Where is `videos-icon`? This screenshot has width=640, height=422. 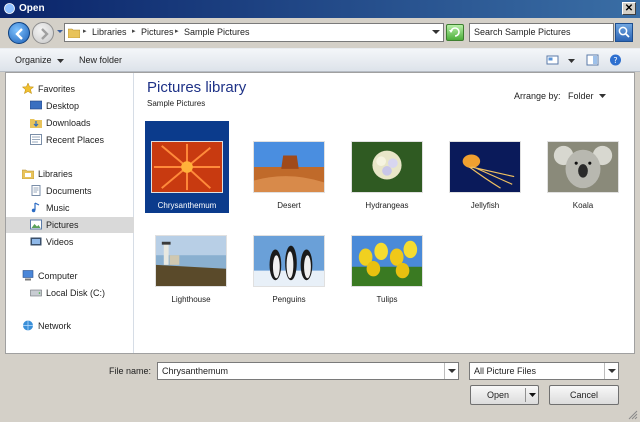 videos-icon is located at coordinates (36, 241).